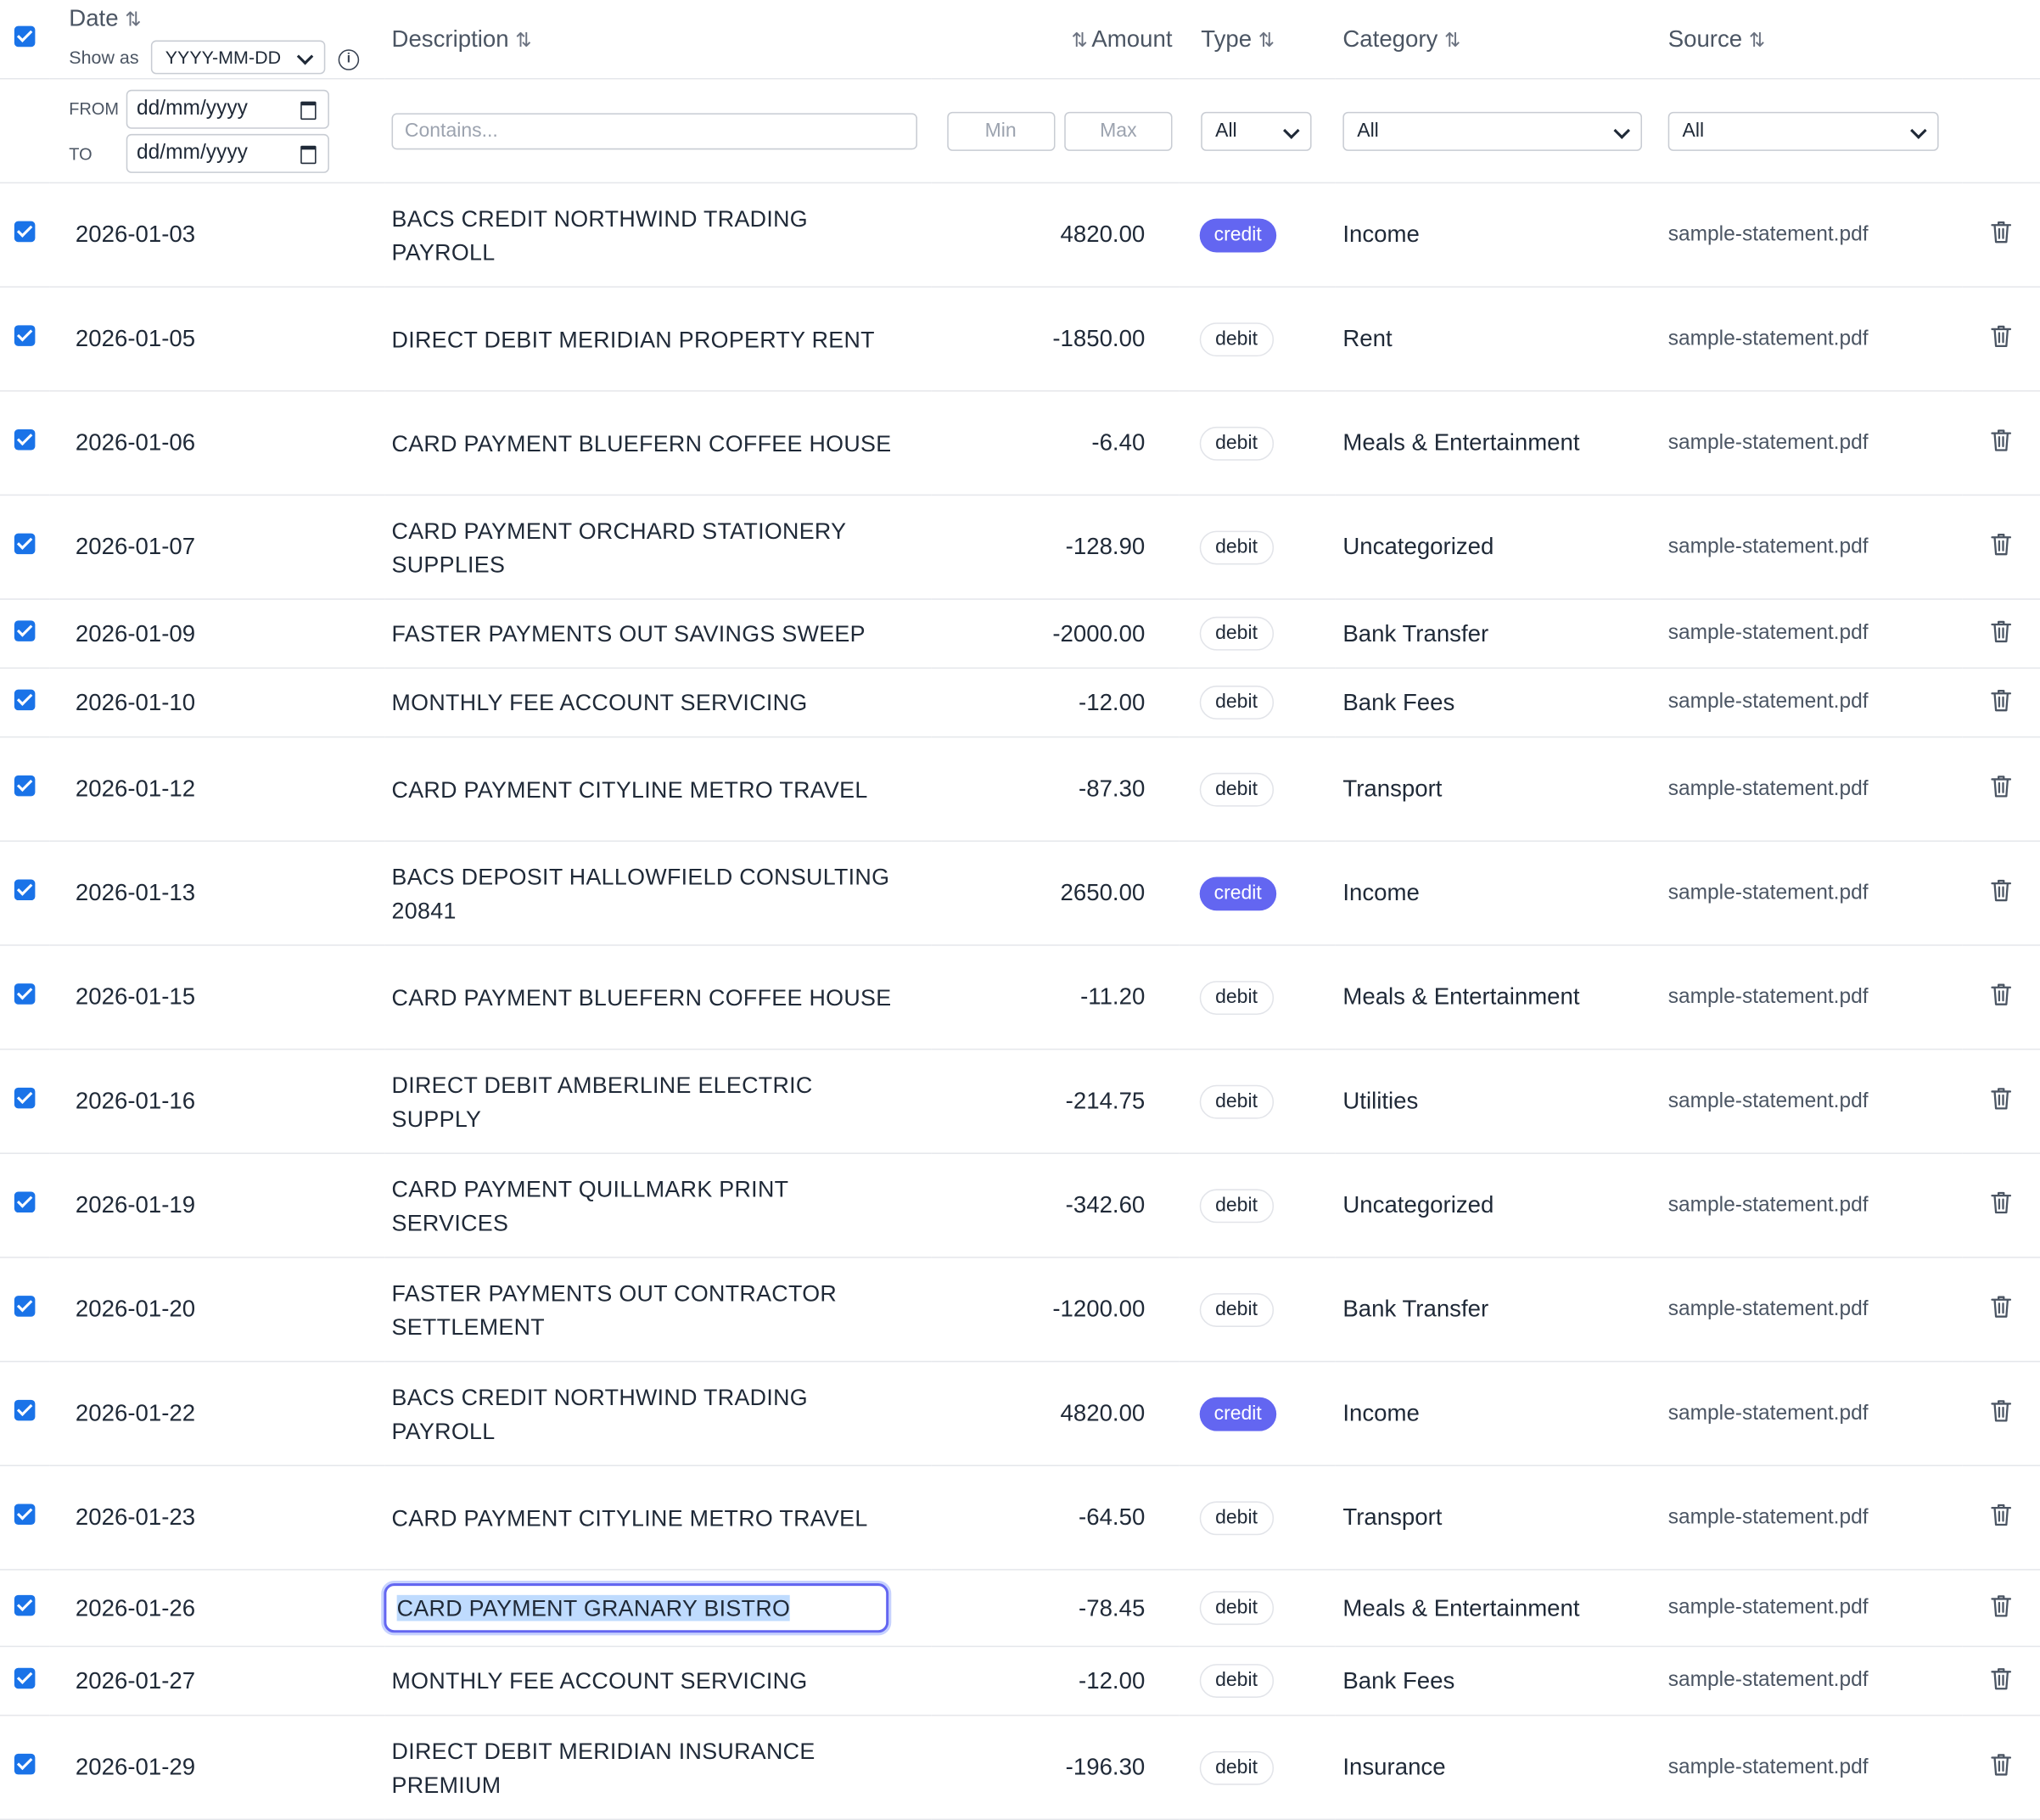  I want to click on amount-max-input: Max, so click(1118, 131).